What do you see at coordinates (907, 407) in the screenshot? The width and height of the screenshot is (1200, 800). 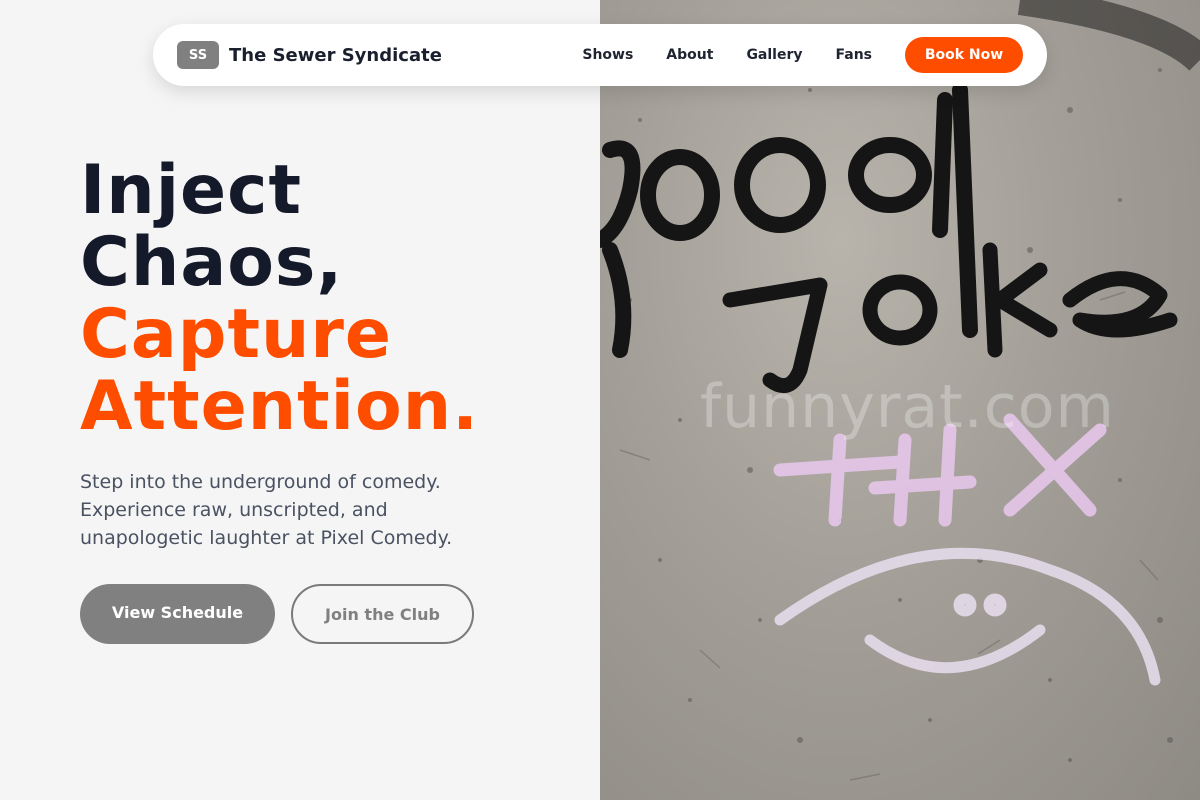 I see `watermark-text: funnyrat.com` at bounding box center [907, 407].